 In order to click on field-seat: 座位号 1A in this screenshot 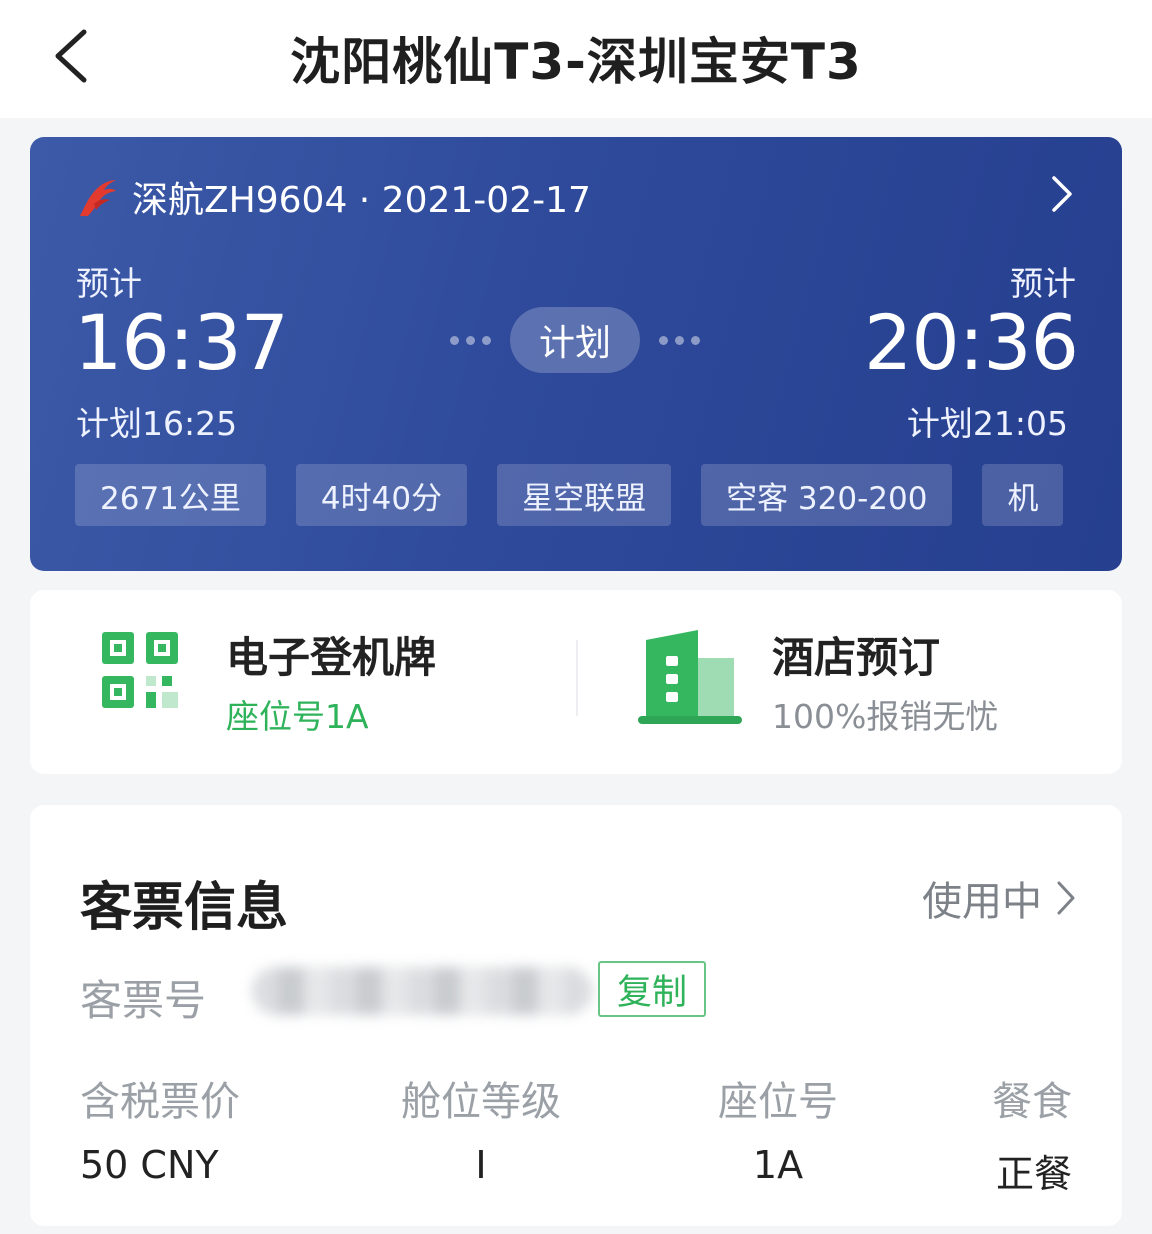, I will do `click(778, 1128)`.